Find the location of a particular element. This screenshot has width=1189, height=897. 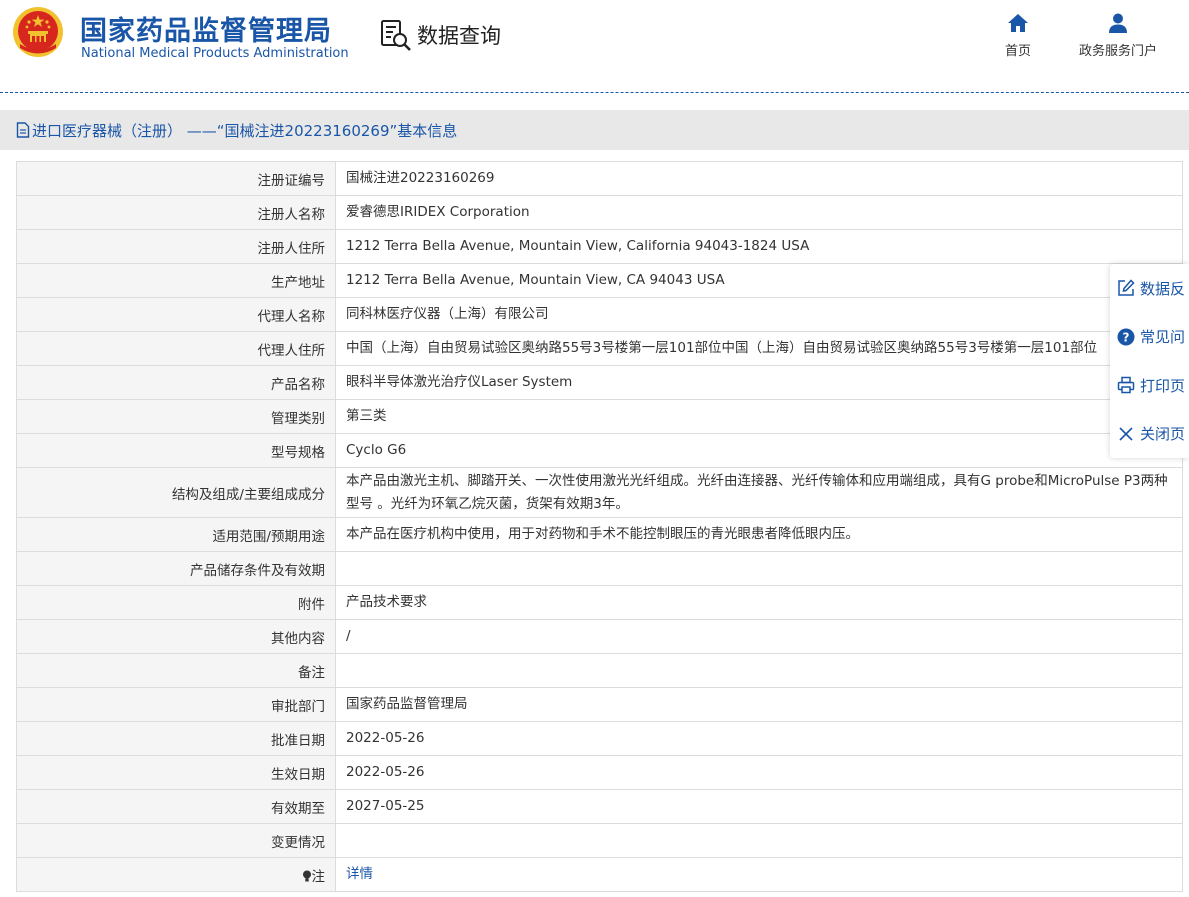

note-label-cell: 注 is located at coordinates (176, 874).